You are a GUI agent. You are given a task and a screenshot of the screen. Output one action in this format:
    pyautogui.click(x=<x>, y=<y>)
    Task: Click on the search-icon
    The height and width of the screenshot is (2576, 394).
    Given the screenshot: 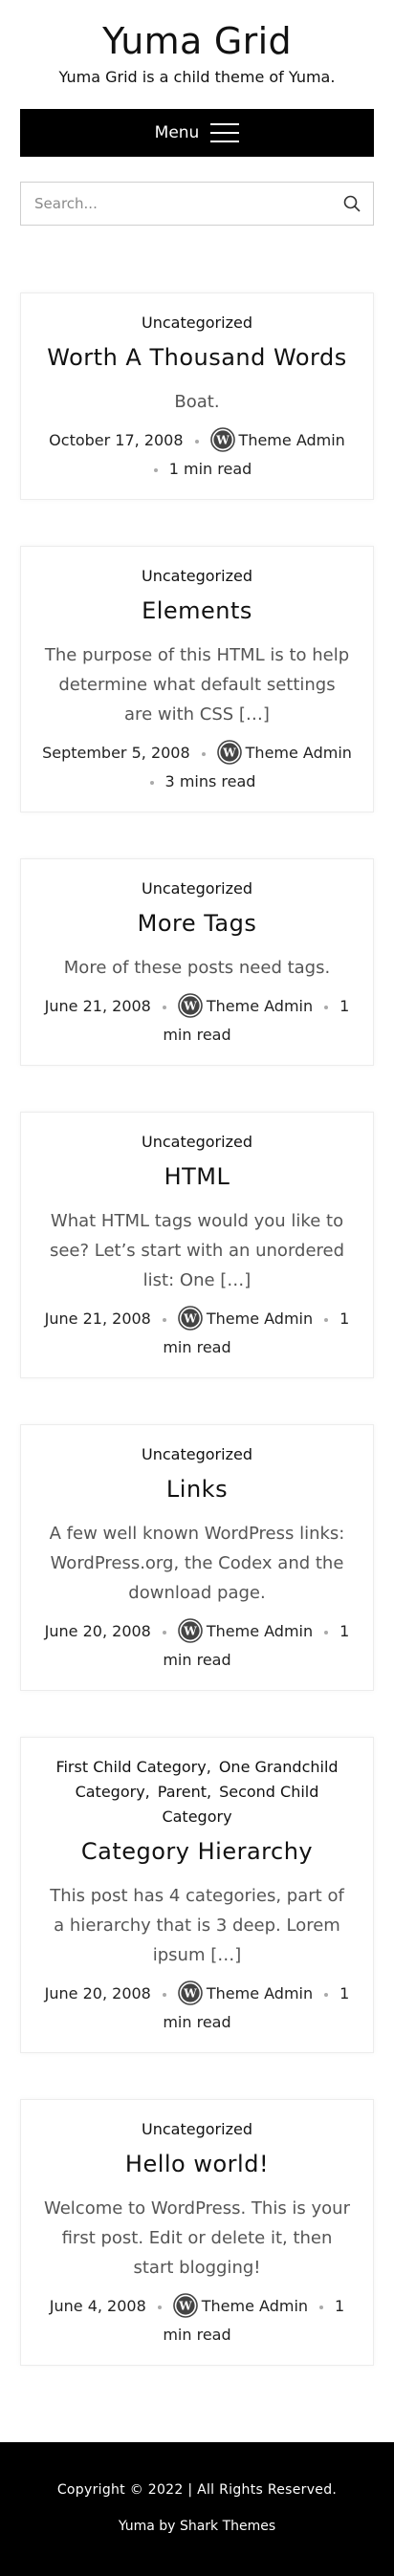 What is the action you would take?
    pyautogui.click(x=352, y=203)
    